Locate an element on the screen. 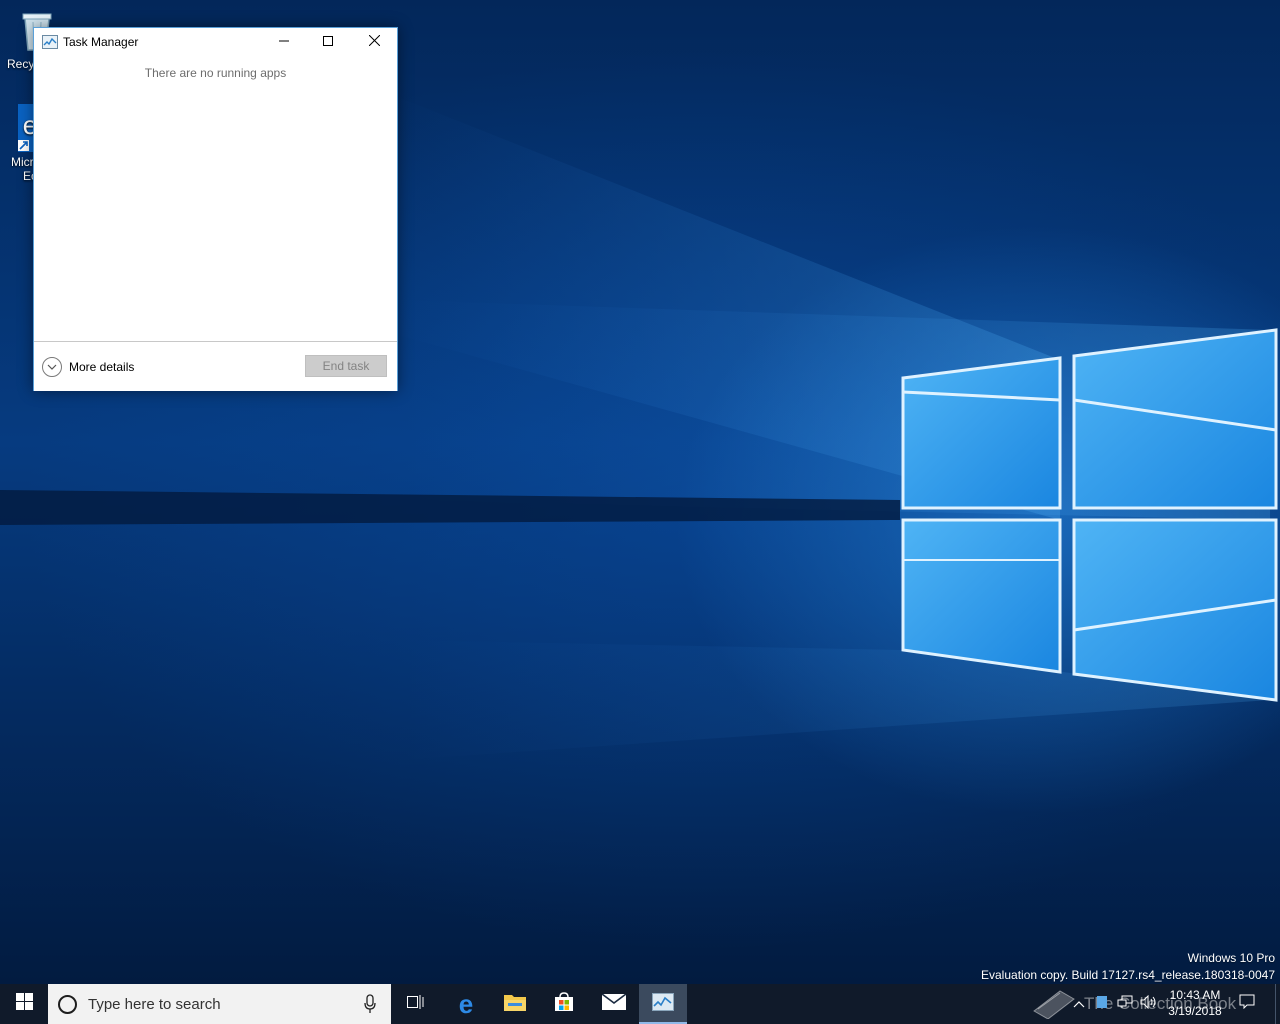  minimize-button is located at coordinates (284, 42).